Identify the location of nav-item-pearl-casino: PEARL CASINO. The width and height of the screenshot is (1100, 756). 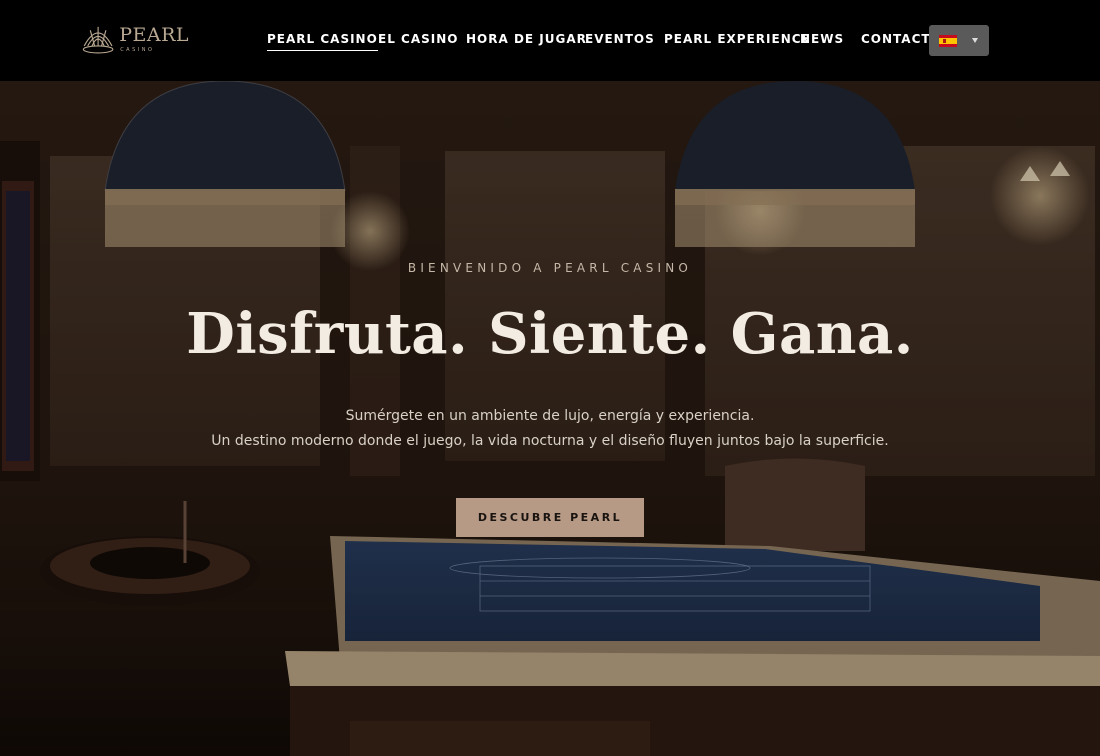
(322, 41).